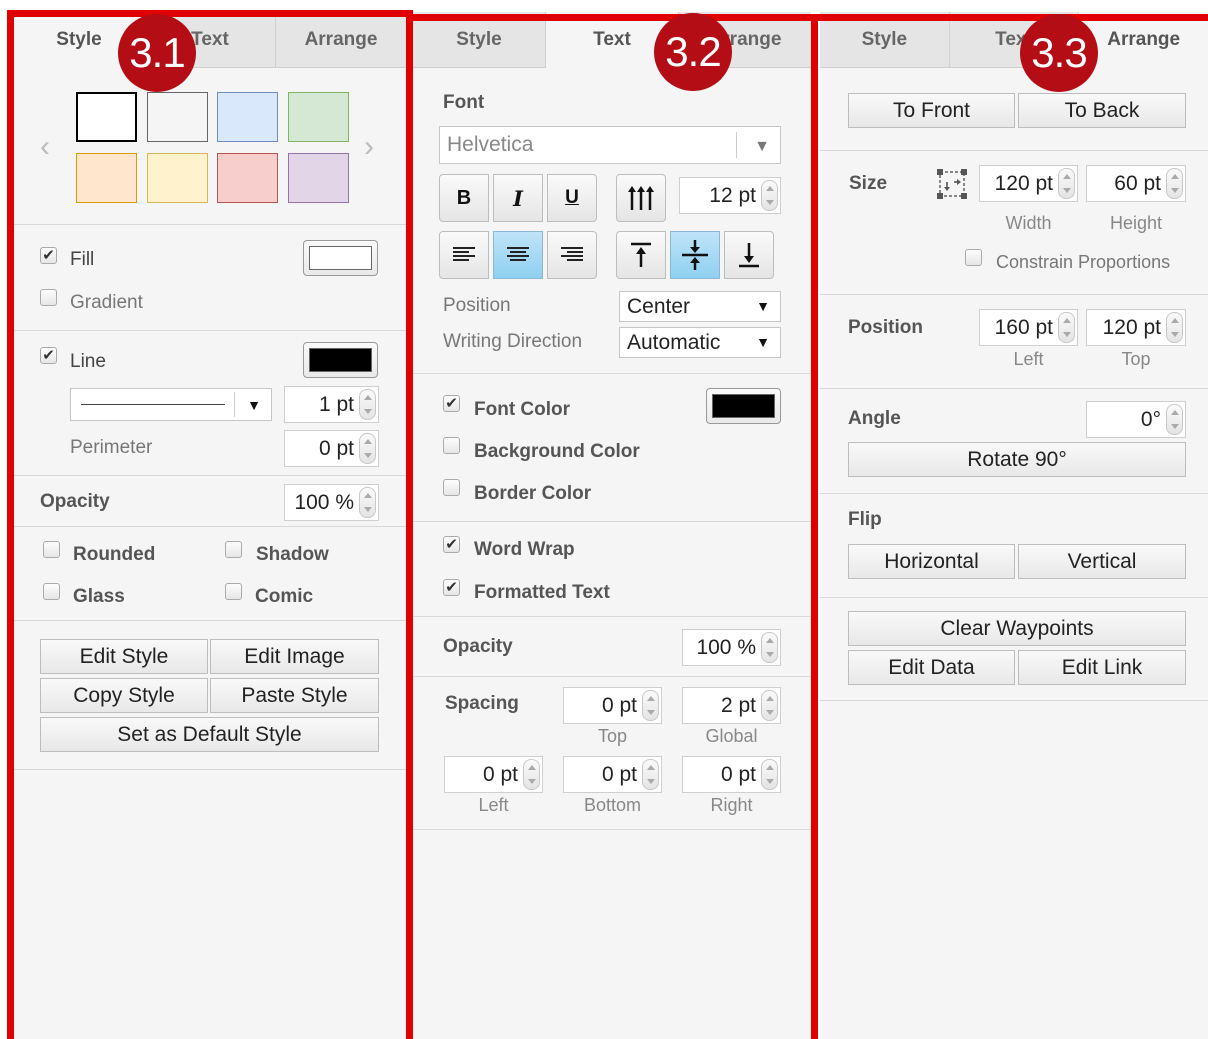  I want to click on align-center-button, so click(518, 255).